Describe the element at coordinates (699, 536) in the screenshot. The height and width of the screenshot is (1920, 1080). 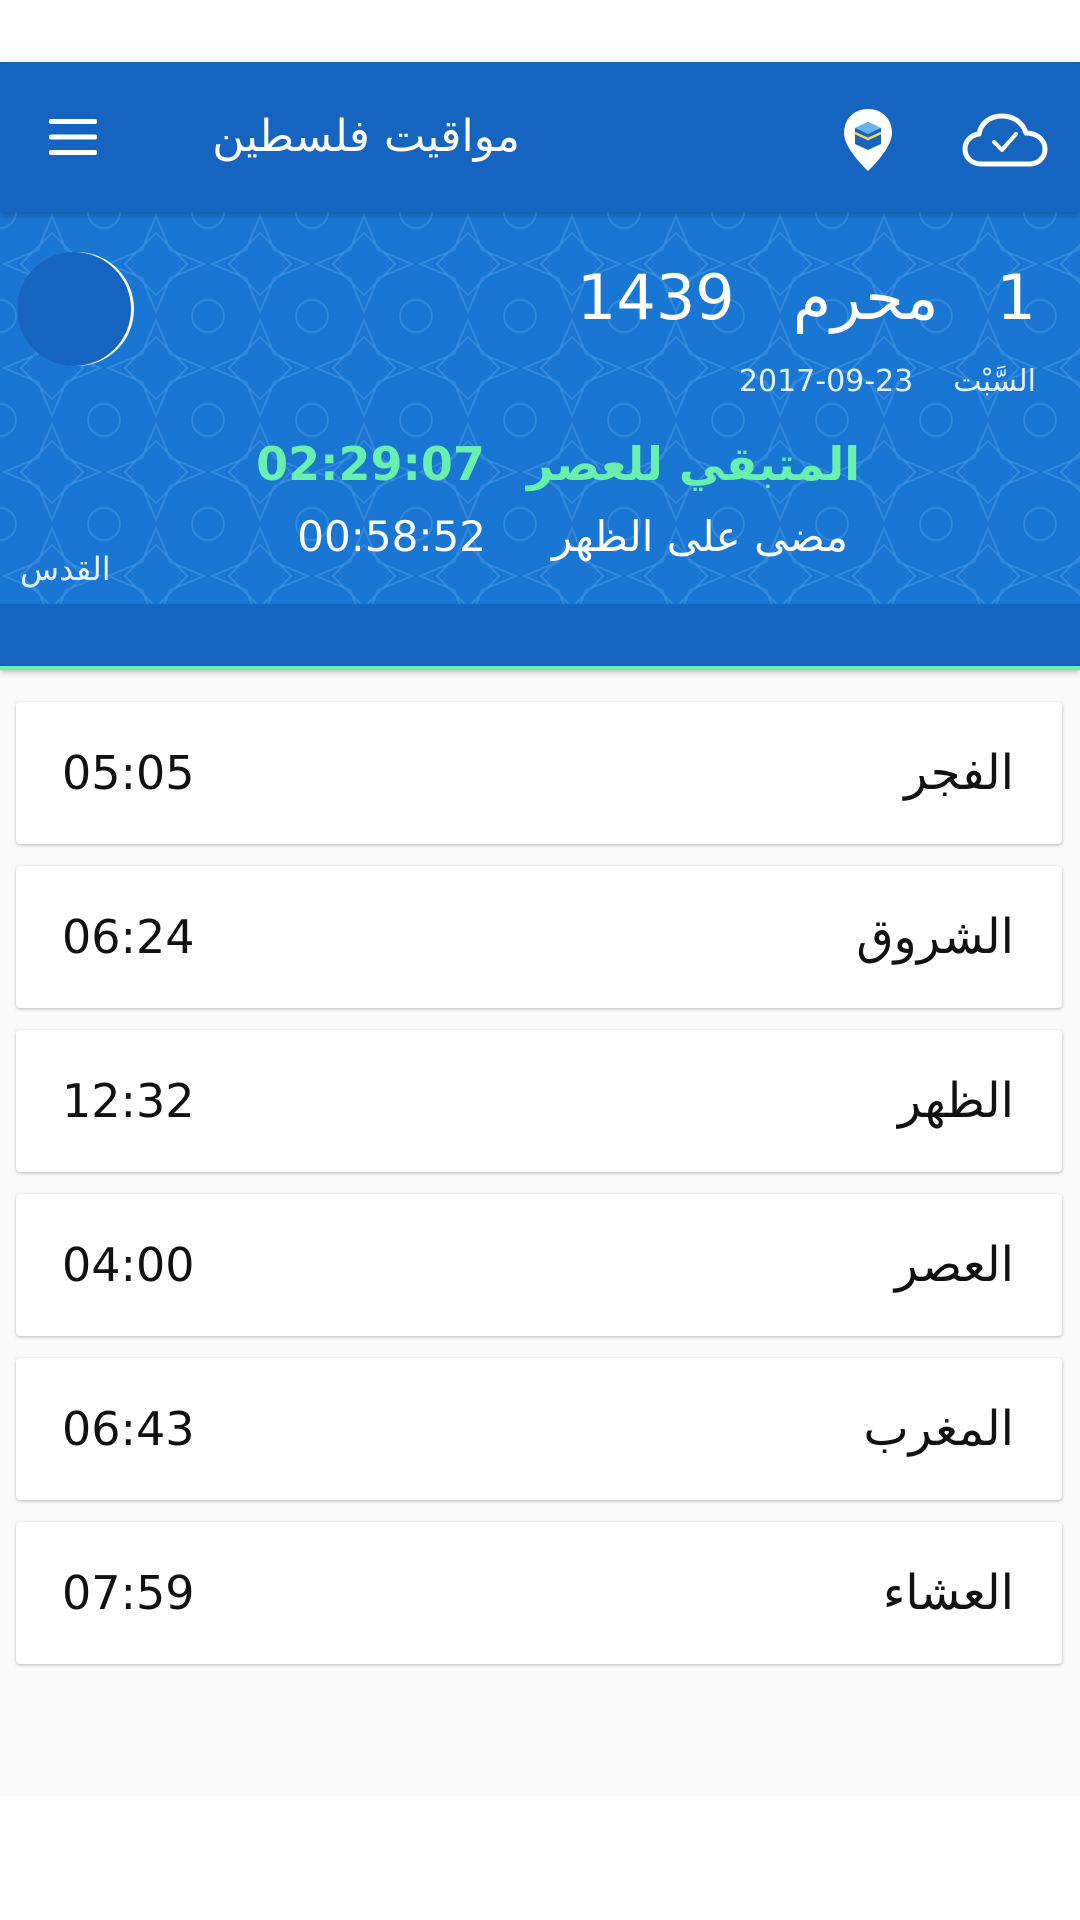
I see `elapsed-label: مضى على الظهر` at that location.